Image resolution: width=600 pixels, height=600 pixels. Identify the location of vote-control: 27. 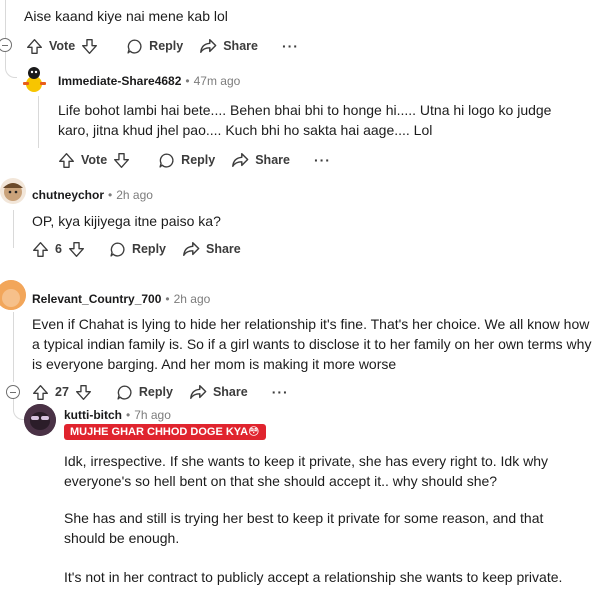
(62, 392).